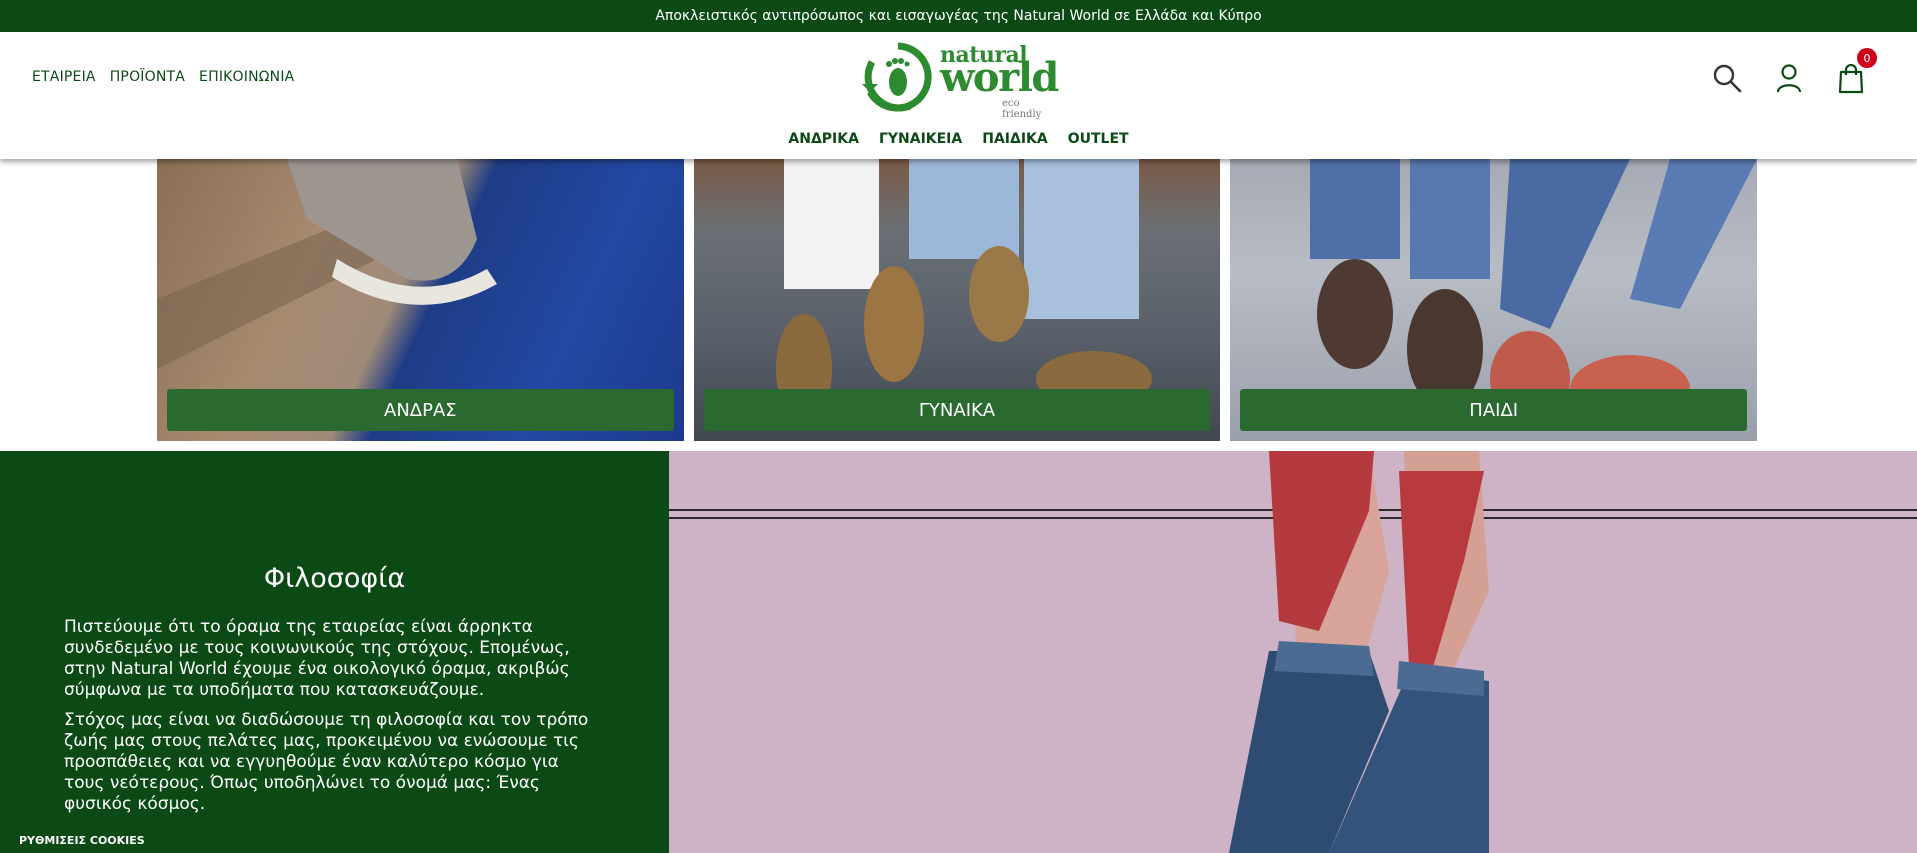 The width and height of the screenshot is (1917, 853). What do you see at coordinates (957, 410) in the screenshot?
I see `category-label-women: ΓΥΝΑΙΚΑ` at bounding box center [957, 410].